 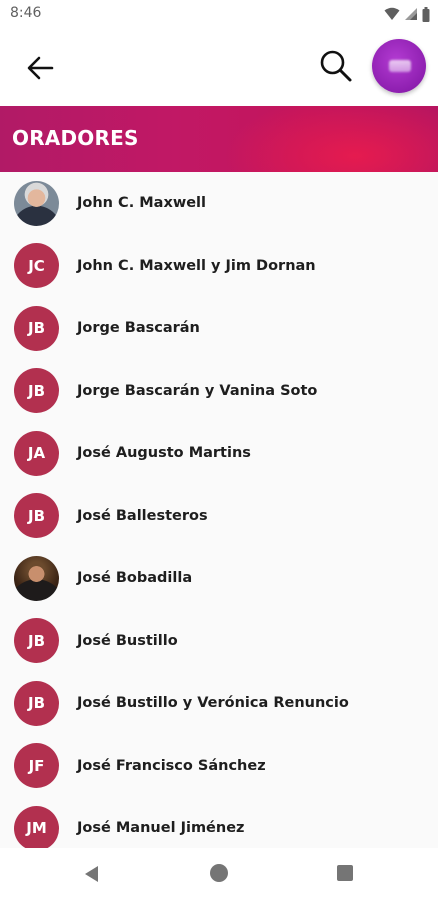 What do you see at coordinates (411, 14) in the screenshot?
I see `signal-icon` at bounding box center [411, 14].